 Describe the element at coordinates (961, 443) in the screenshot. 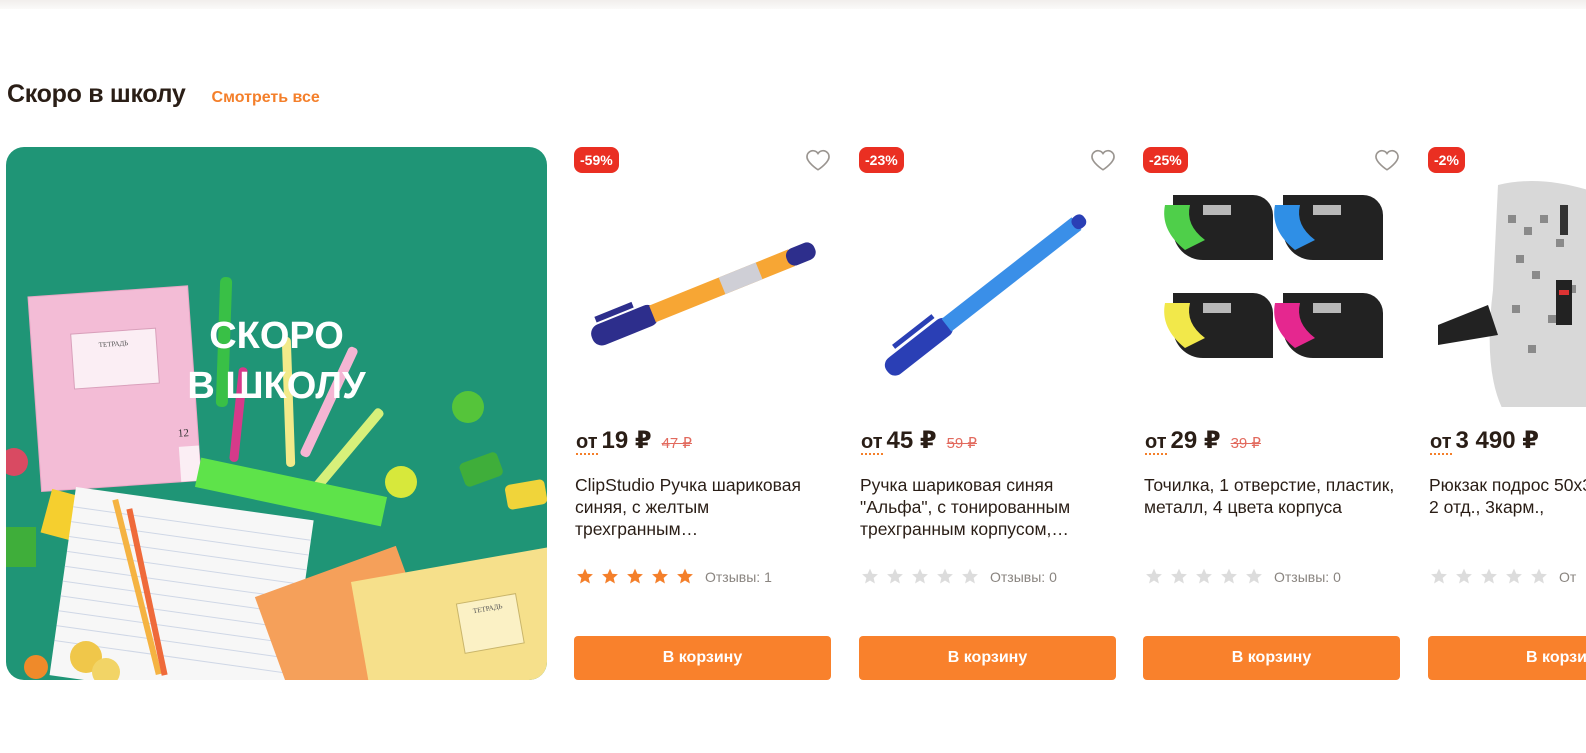

I see `old-price: 59 ₽` at that location.